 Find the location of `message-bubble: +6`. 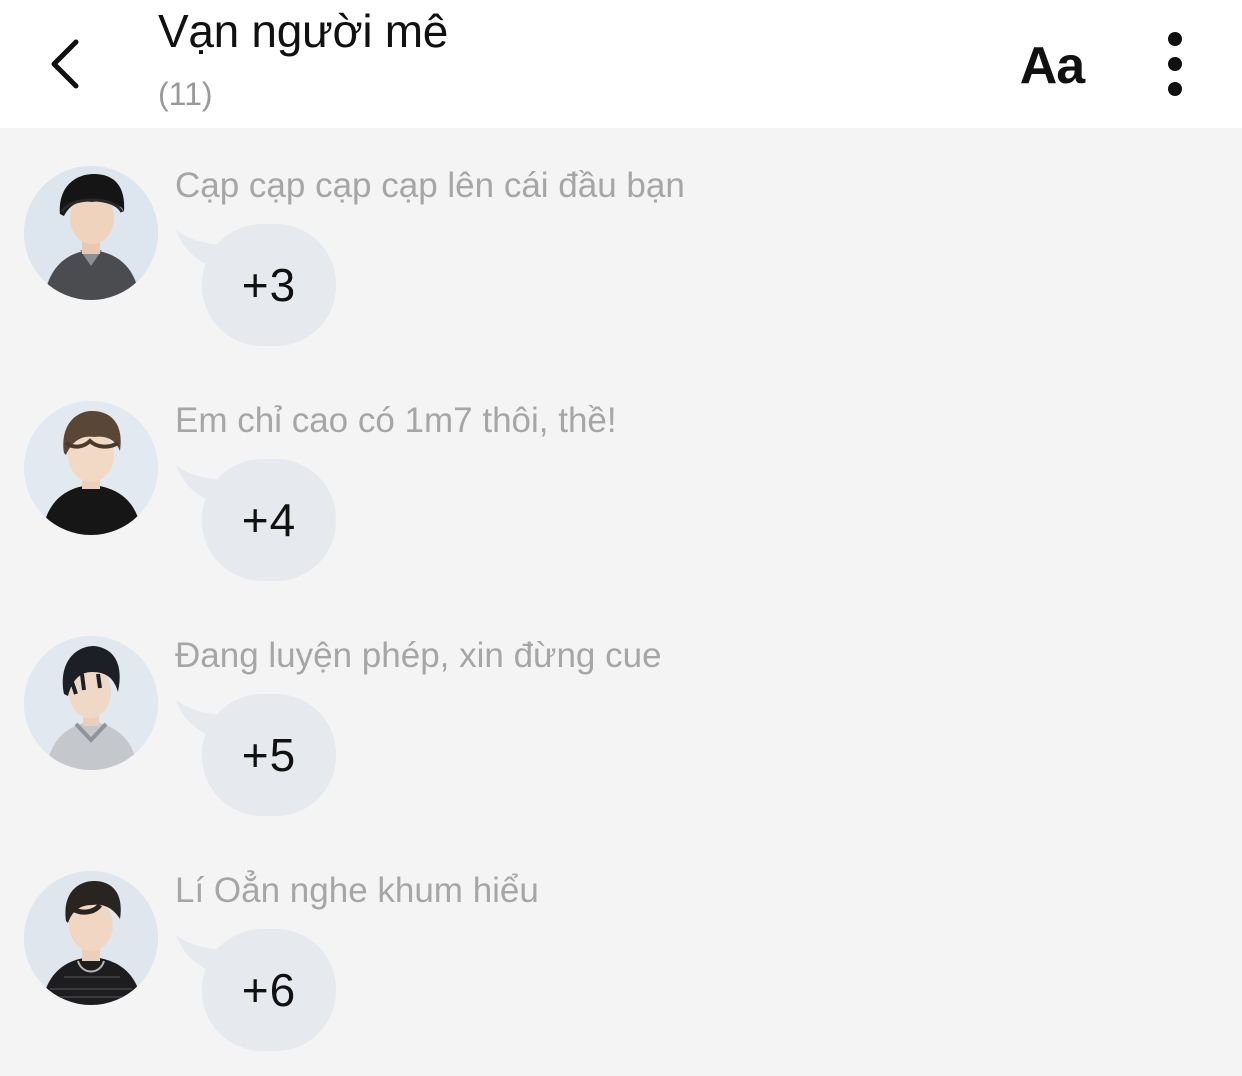

message-bubble: +6 is located at coordinates (269, 990).